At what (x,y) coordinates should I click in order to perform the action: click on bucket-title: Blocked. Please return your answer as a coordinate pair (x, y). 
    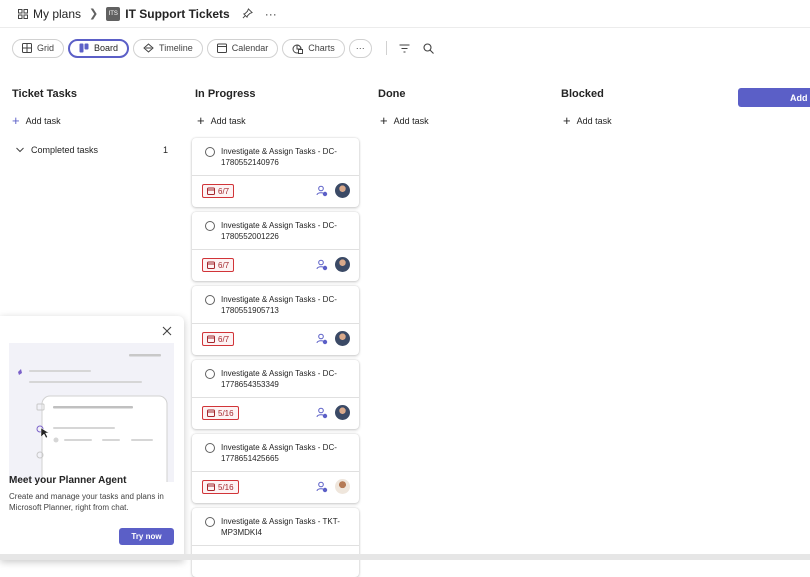
    Looking at the image, I should click on (646, 98).